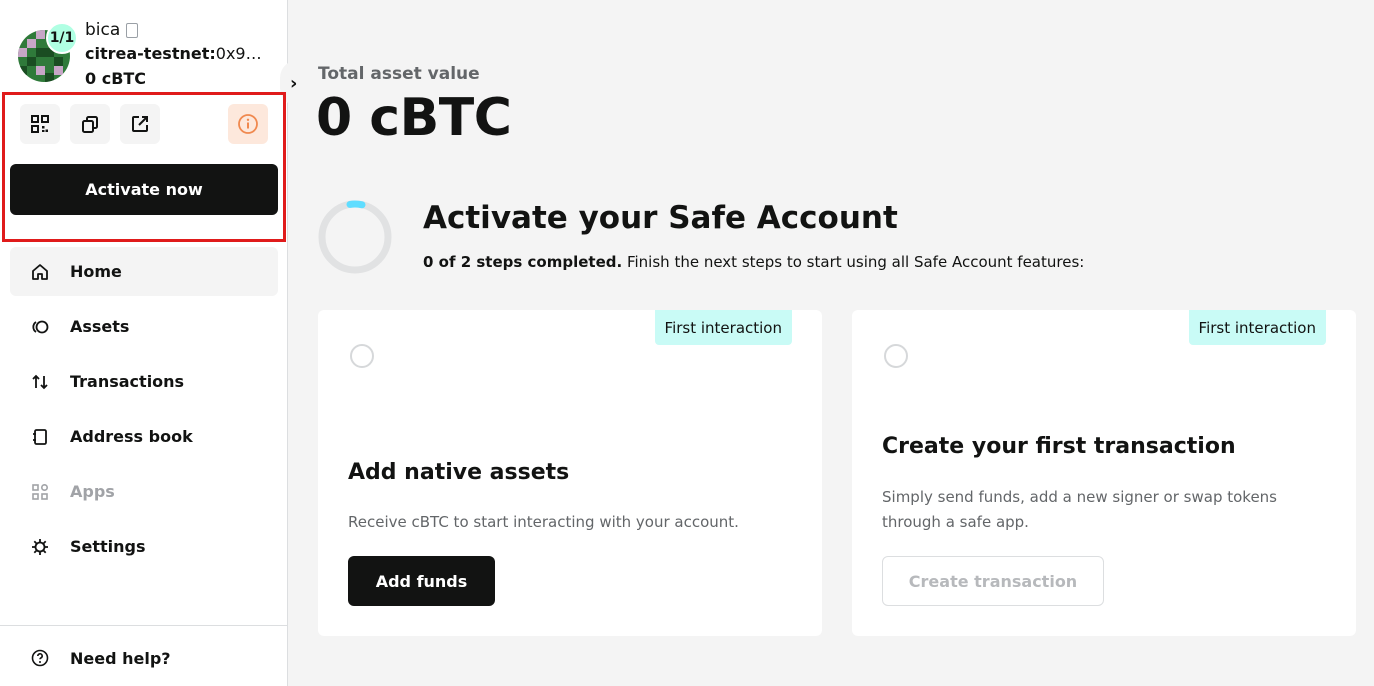  What do you see at coordinates (459, 472) in the screenshot?
I see `card-title: Add native assets` at bounding box center [459, 472].